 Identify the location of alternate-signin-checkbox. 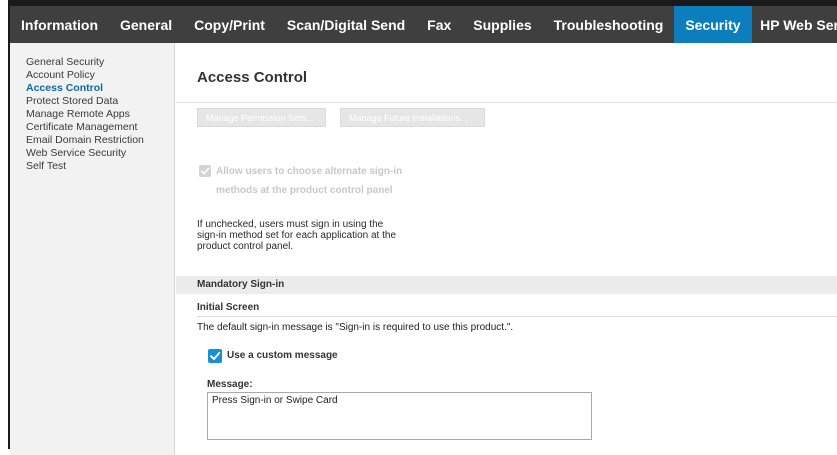
(205, 171).